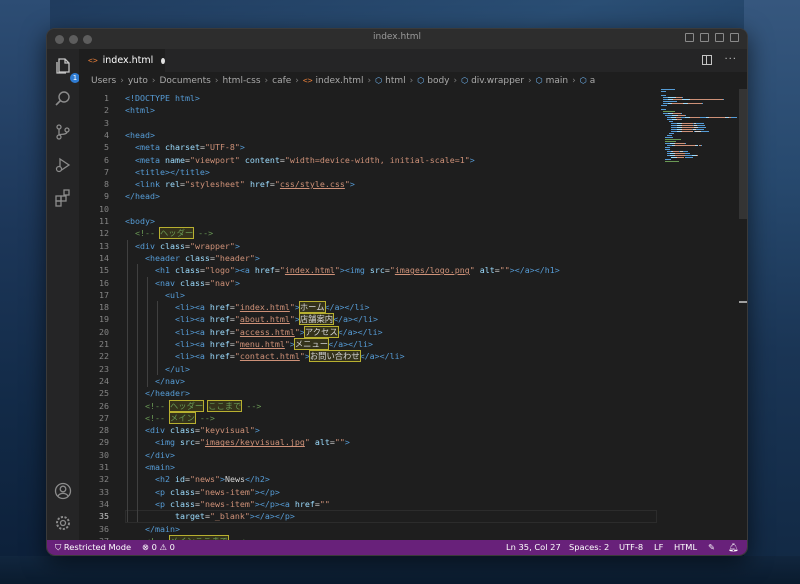 Image resolution: width=800 pixels, height=584 pixels. I want to click on html-file-icon: <>, so click(93, 60).